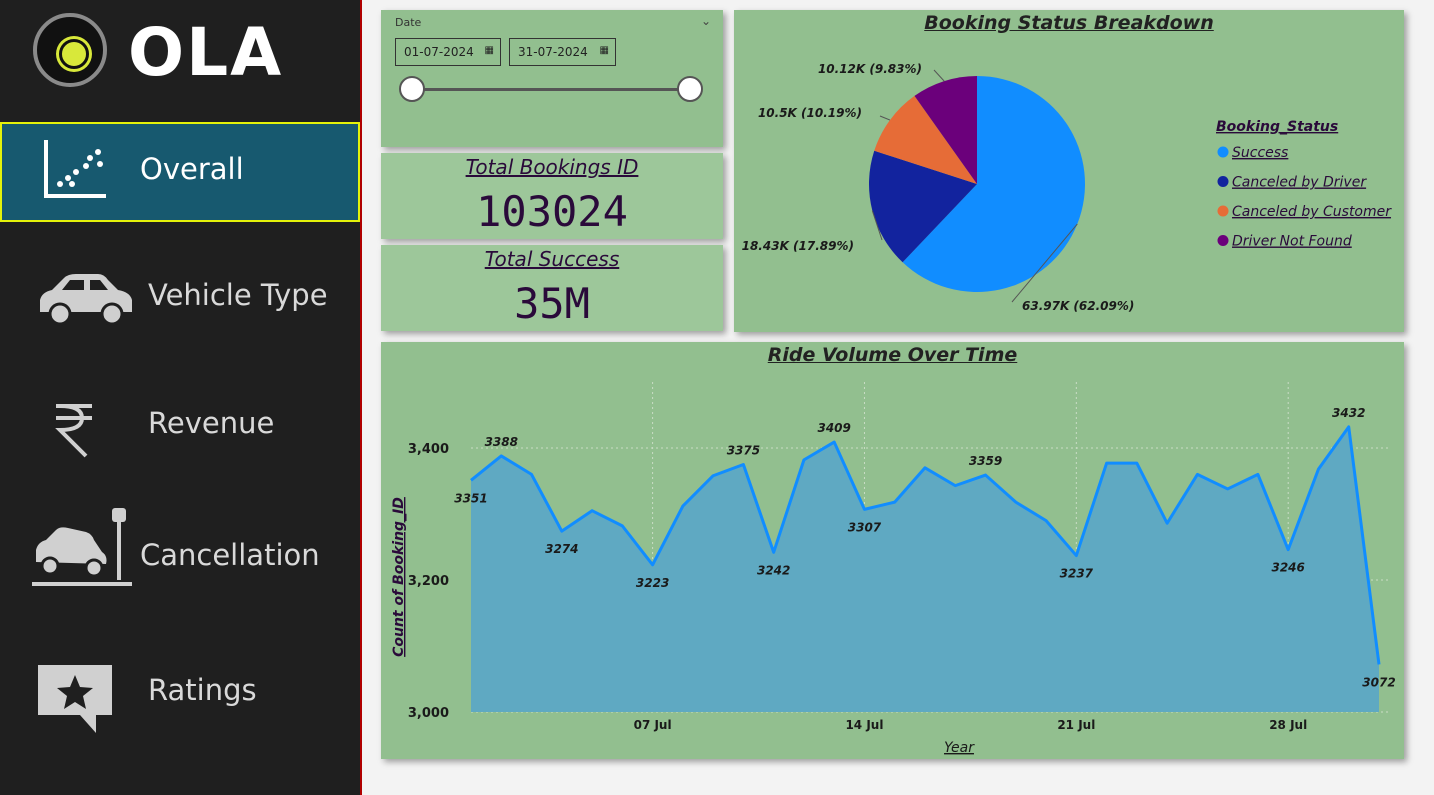 Image resolution: width=1434 pixels, height=795 pixels. I want to click on nav-label-ratings: Ratings, so click(202, 690).